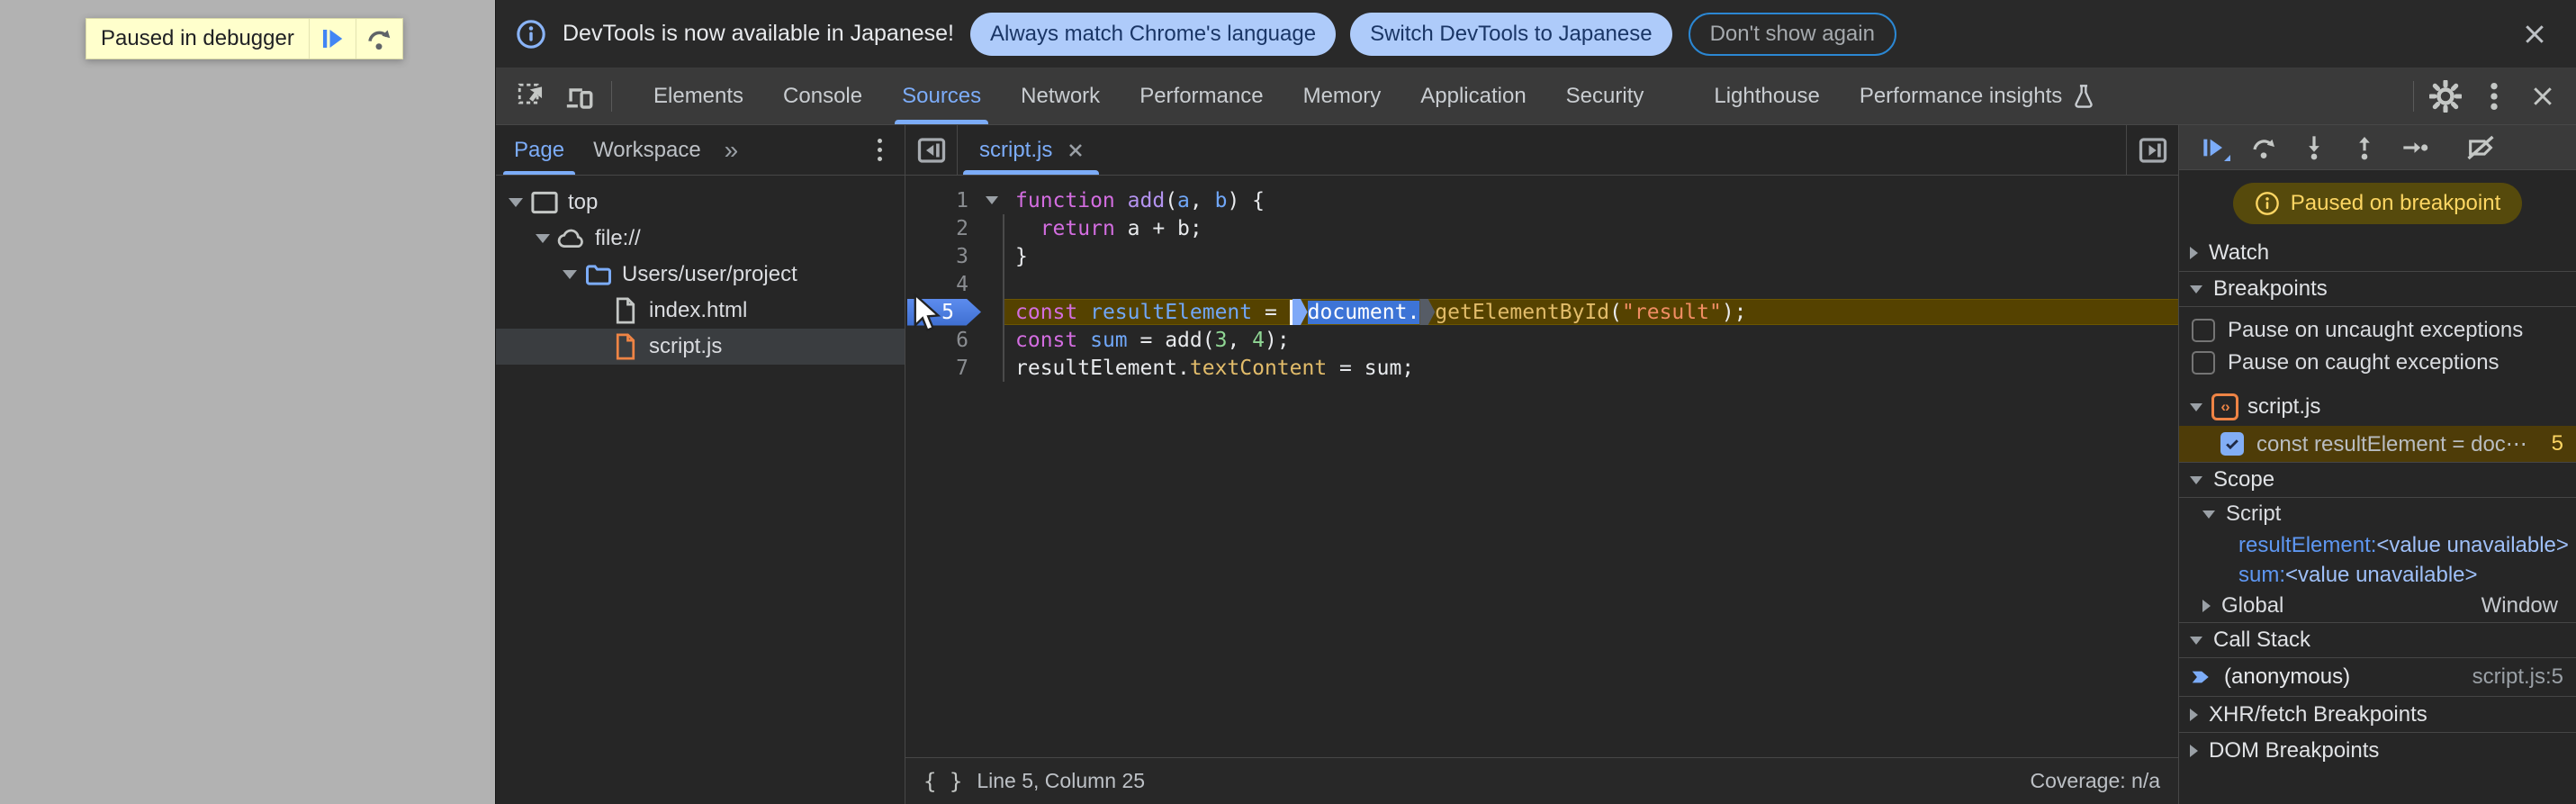 Image resolution: width=2576 pixels, height=804 pixels. Describe the element at coordinates (2542, 96) in the screenshot. I see `devtools-close-button` at that location.